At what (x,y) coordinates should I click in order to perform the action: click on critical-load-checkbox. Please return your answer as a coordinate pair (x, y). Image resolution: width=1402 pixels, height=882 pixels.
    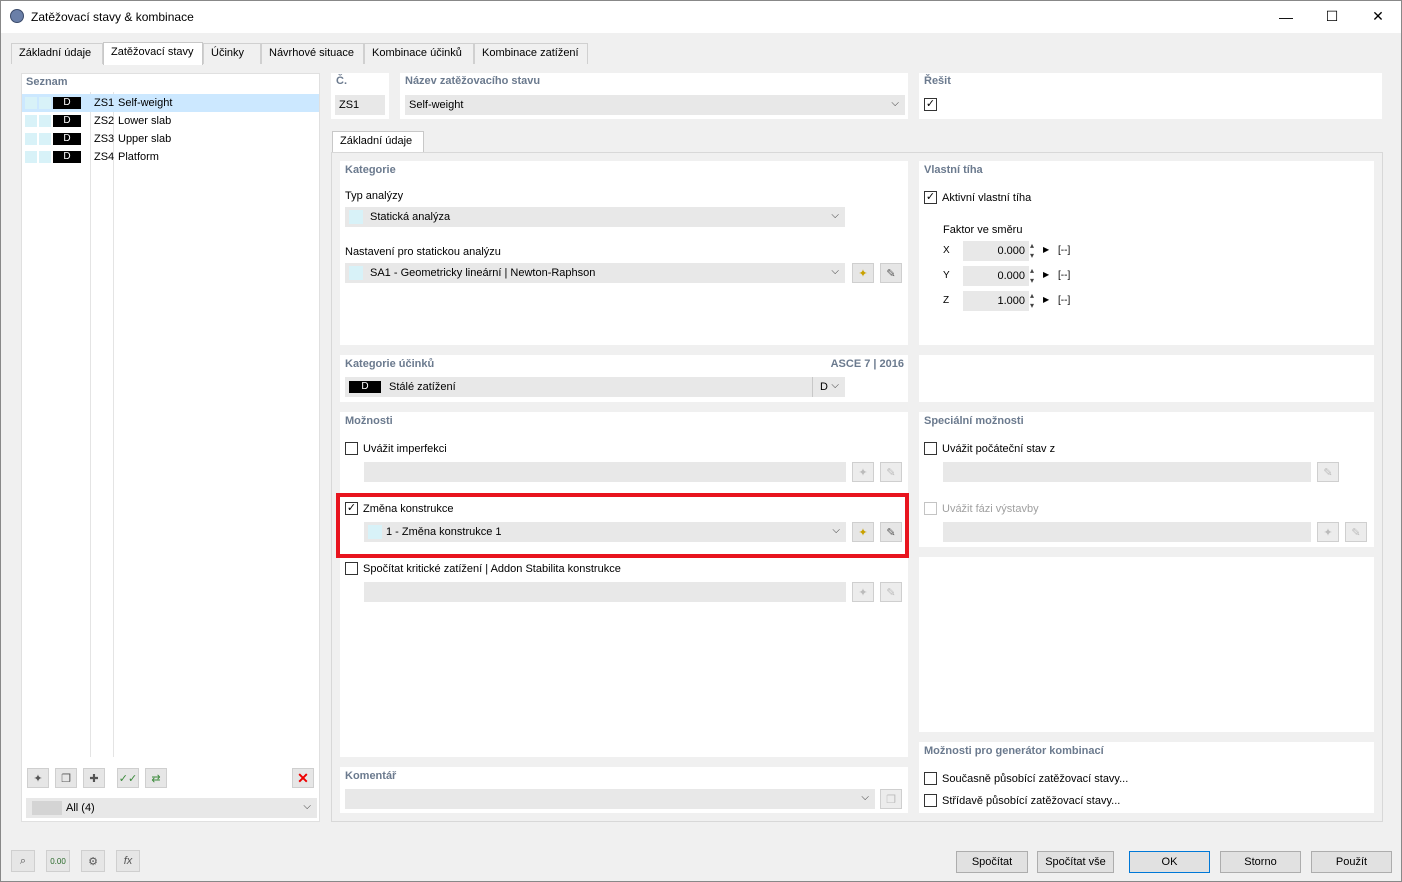
    Looking at the image, I should click on (351, 568).